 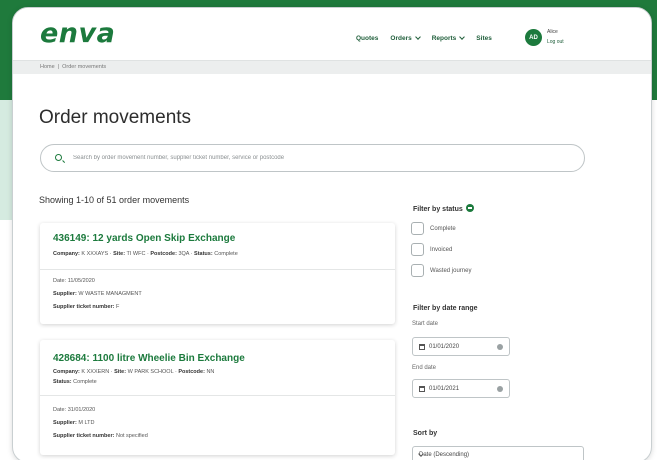 I want to click on breadcrumb-current: Order movements, so click(x=84, y=67).